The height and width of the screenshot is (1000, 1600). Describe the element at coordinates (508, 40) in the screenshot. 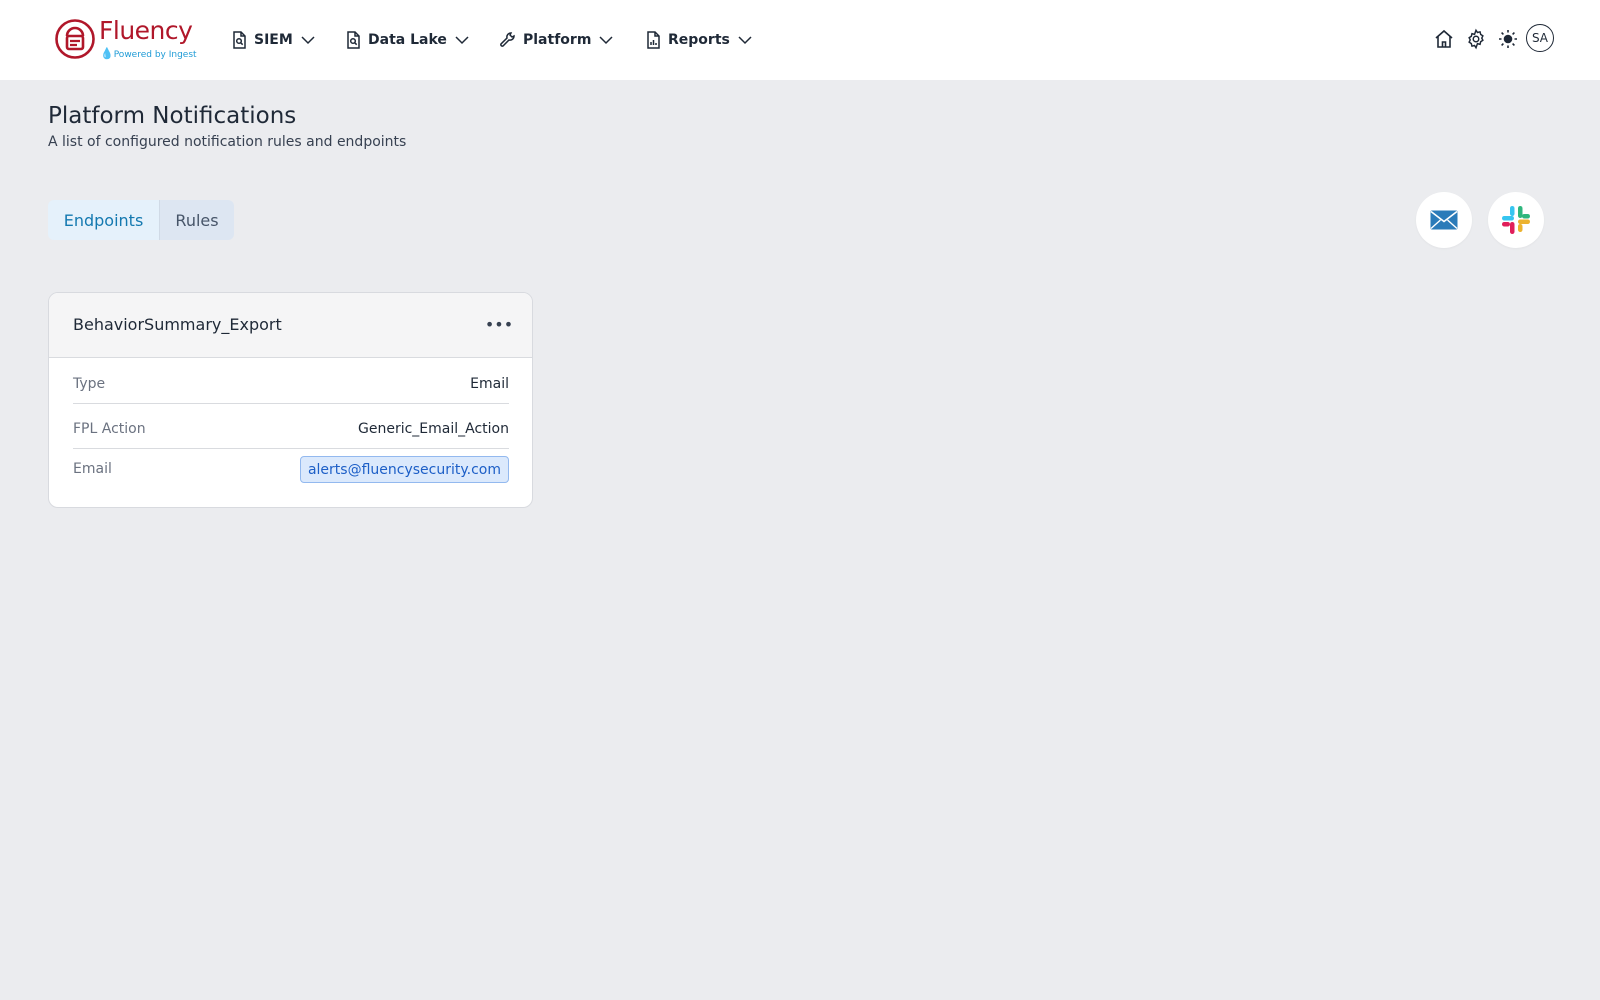

I see `wrench-icon` at that location.